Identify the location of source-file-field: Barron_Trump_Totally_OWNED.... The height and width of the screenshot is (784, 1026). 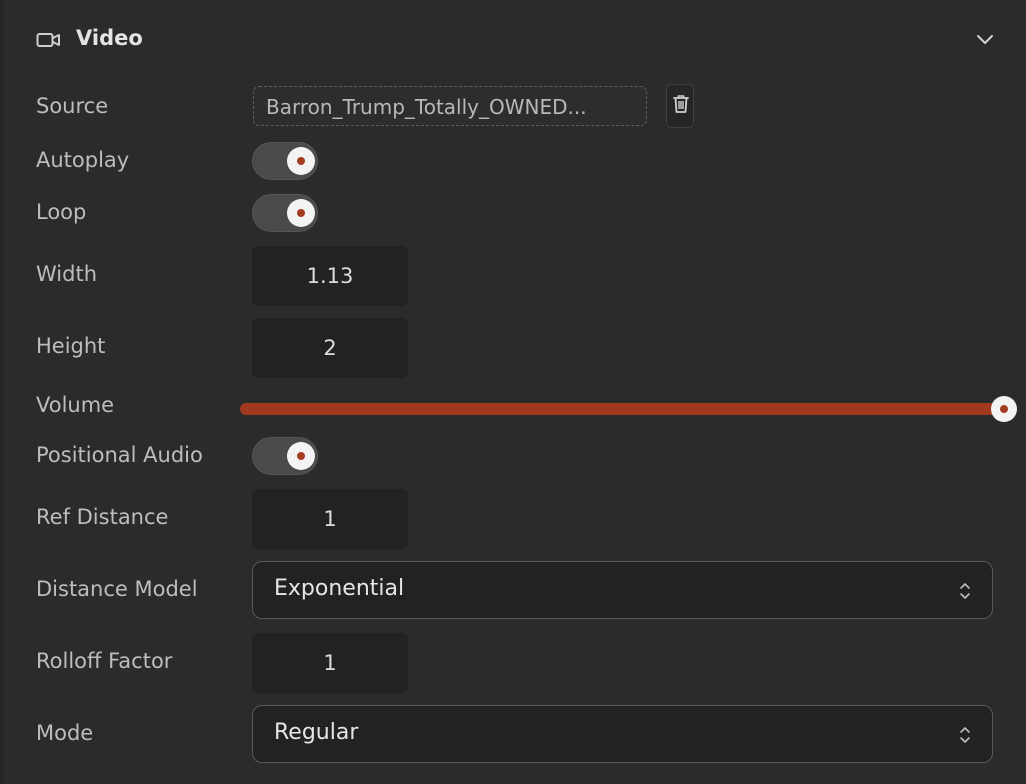
(450, 106).